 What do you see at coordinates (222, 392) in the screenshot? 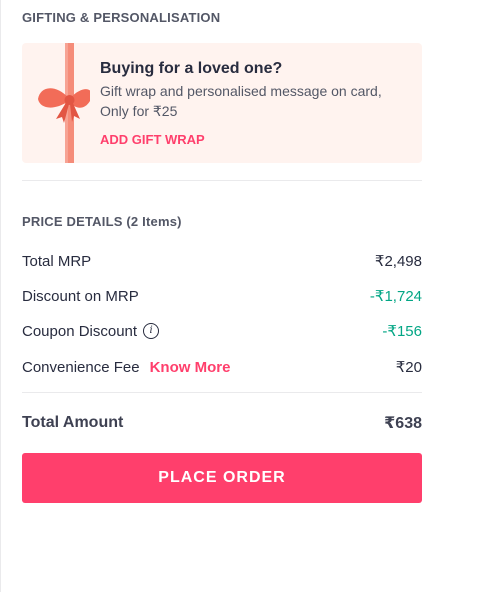
I see `total-divider` at bounding box center [222, 392].